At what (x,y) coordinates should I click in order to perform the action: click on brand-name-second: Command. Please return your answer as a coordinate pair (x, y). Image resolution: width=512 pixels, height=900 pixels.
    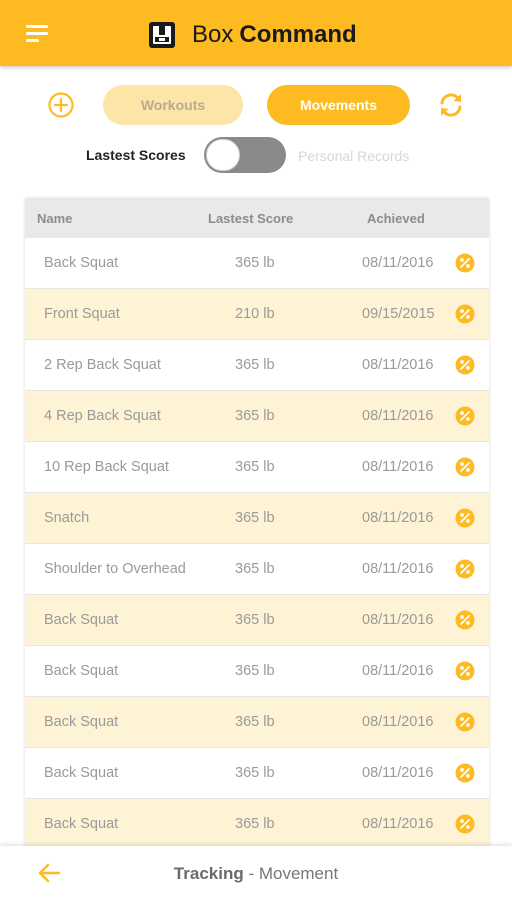
    Looking at the image, I should click on (298, 34).